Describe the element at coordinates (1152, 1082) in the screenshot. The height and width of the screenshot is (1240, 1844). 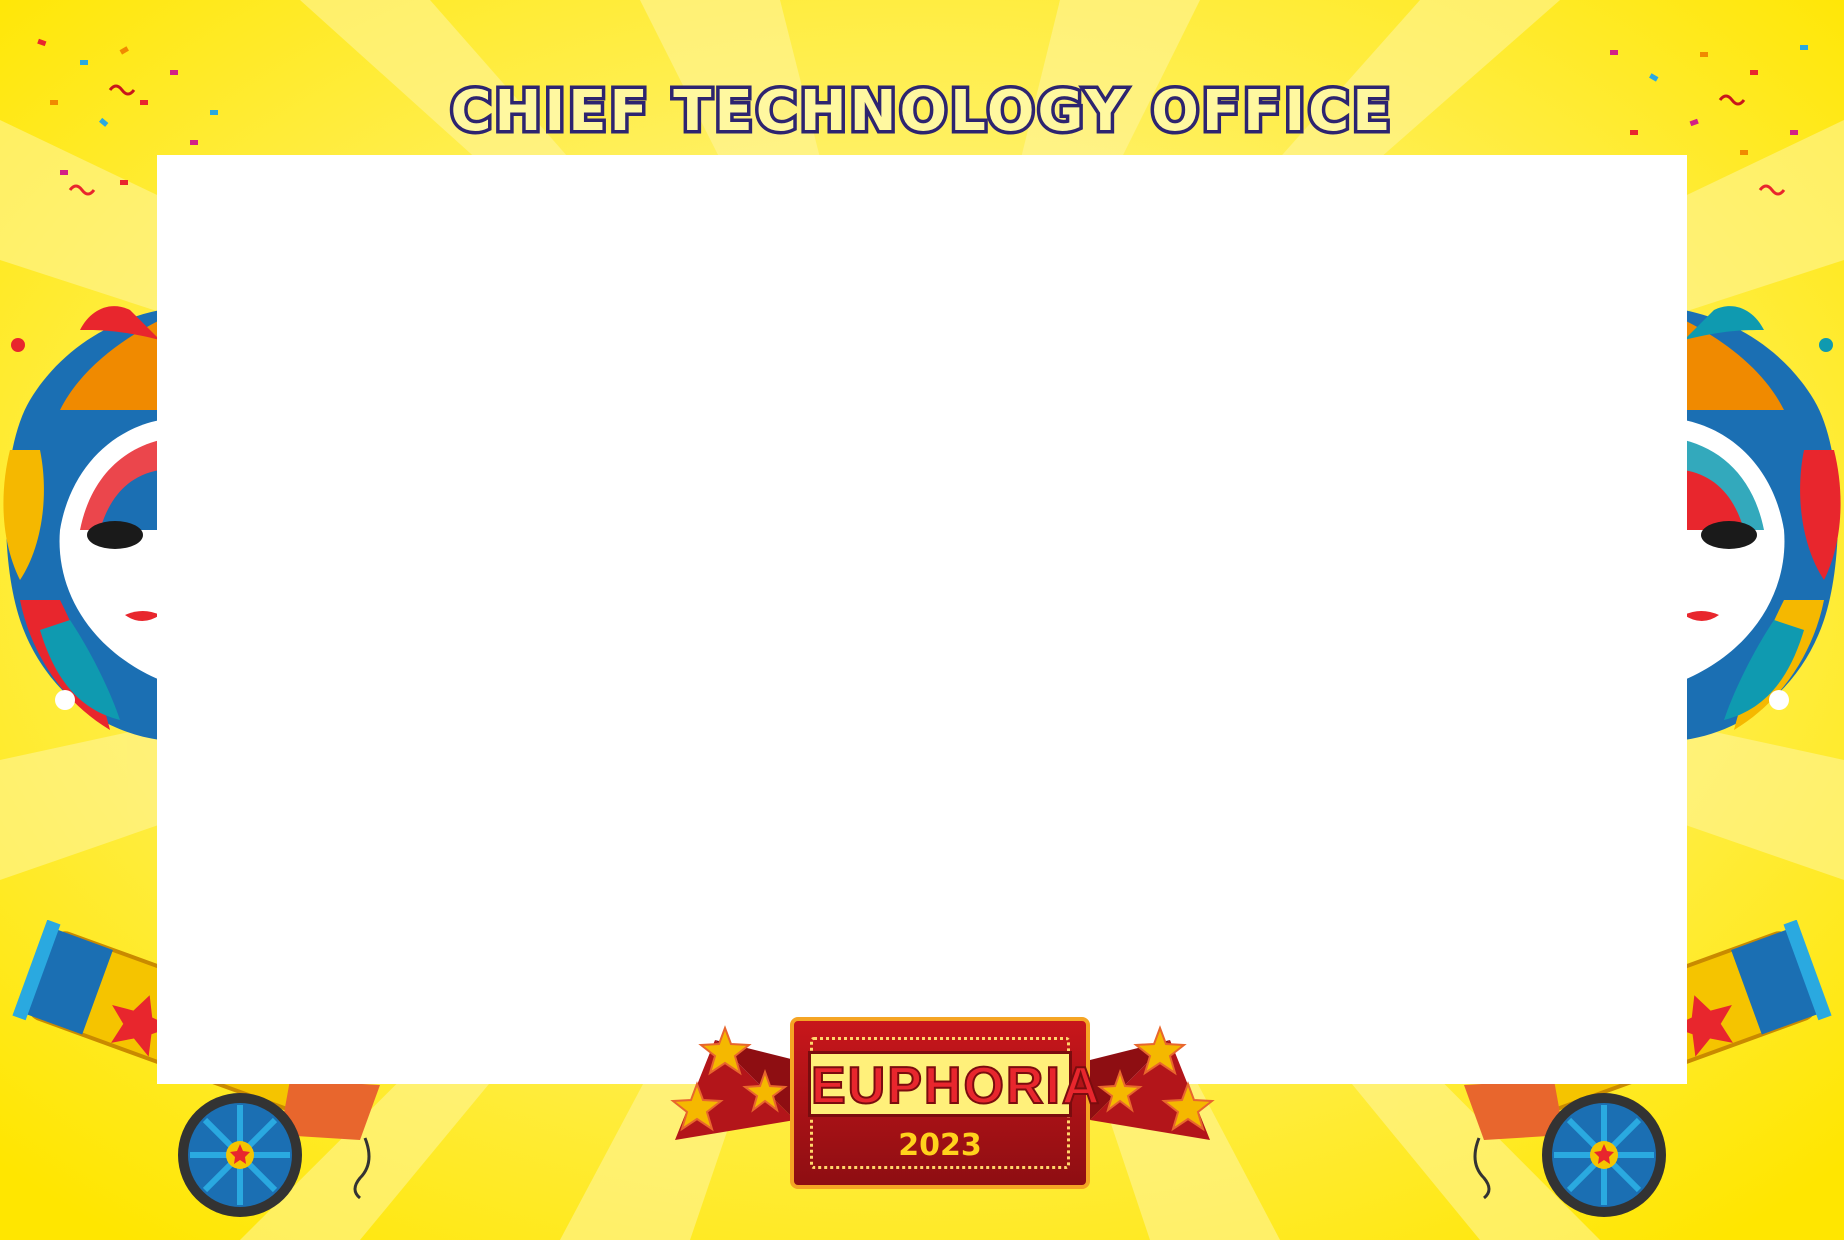
I see `star-burst-right-icon` at that location.